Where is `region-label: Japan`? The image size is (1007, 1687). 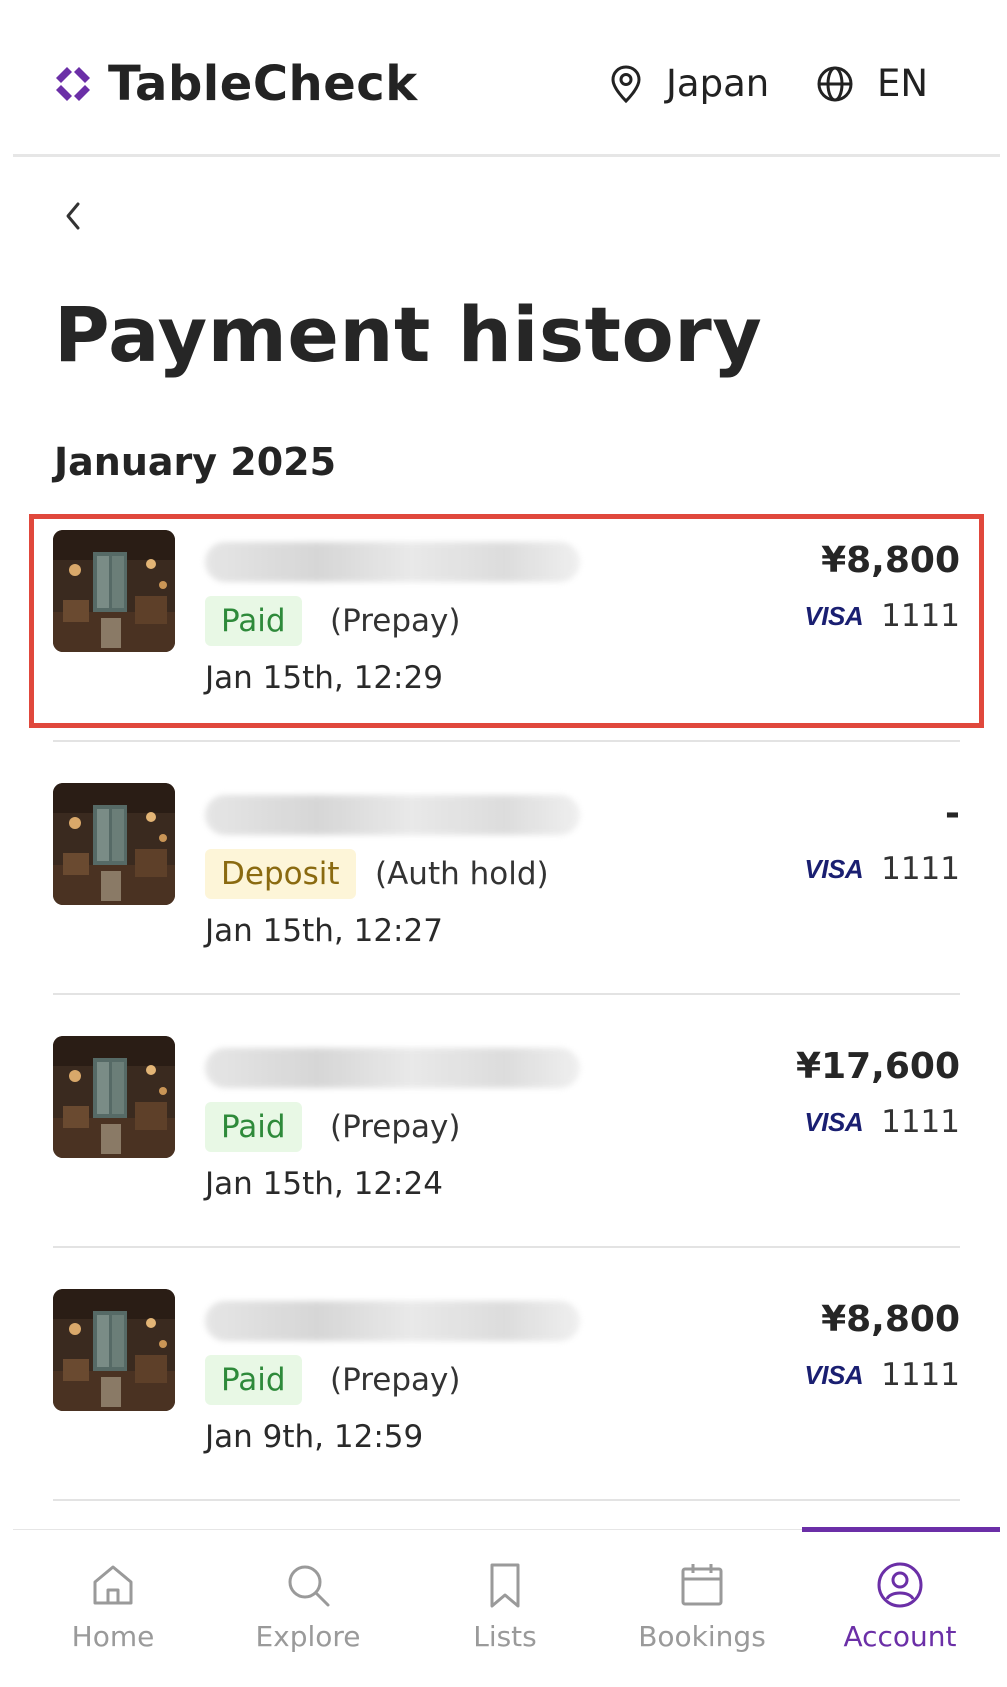 region-label: Japan is located at coordinates (718, 83).